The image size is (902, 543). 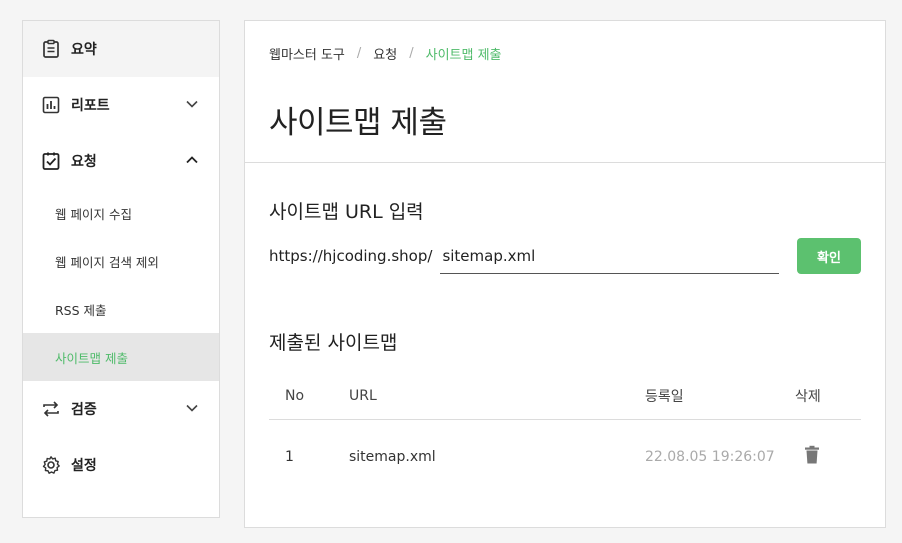 I want to click on section-title-input: 사이트맵 URL 입력, so click(x=346, y=212).